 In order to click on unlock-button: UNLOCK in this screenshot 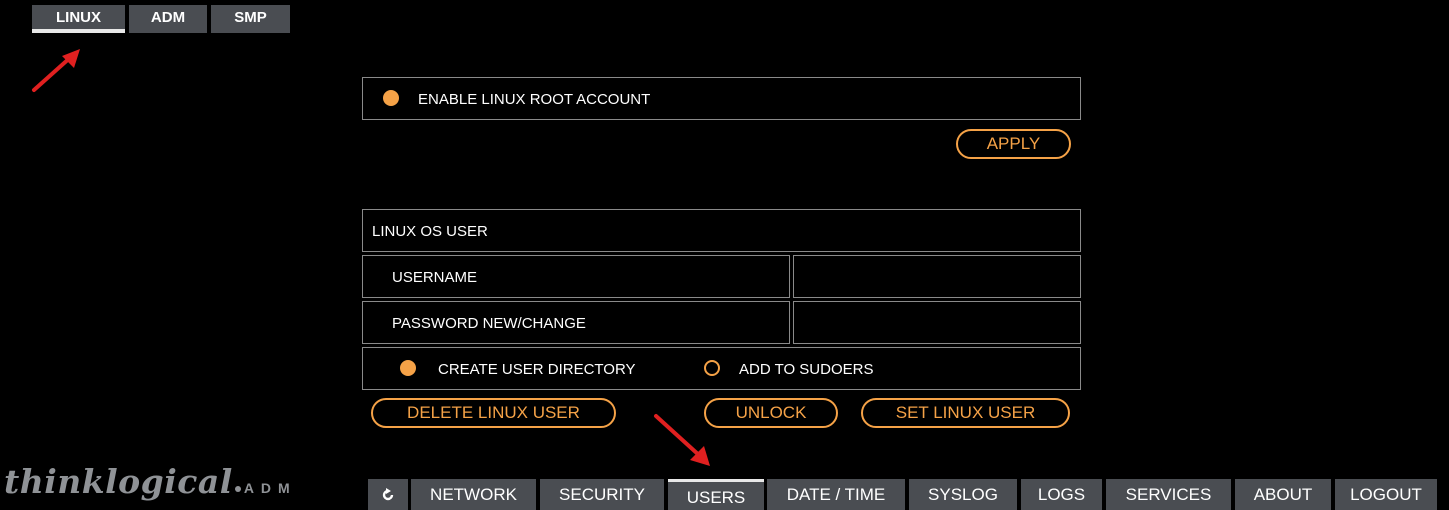, I will do `click(771, 413)`.